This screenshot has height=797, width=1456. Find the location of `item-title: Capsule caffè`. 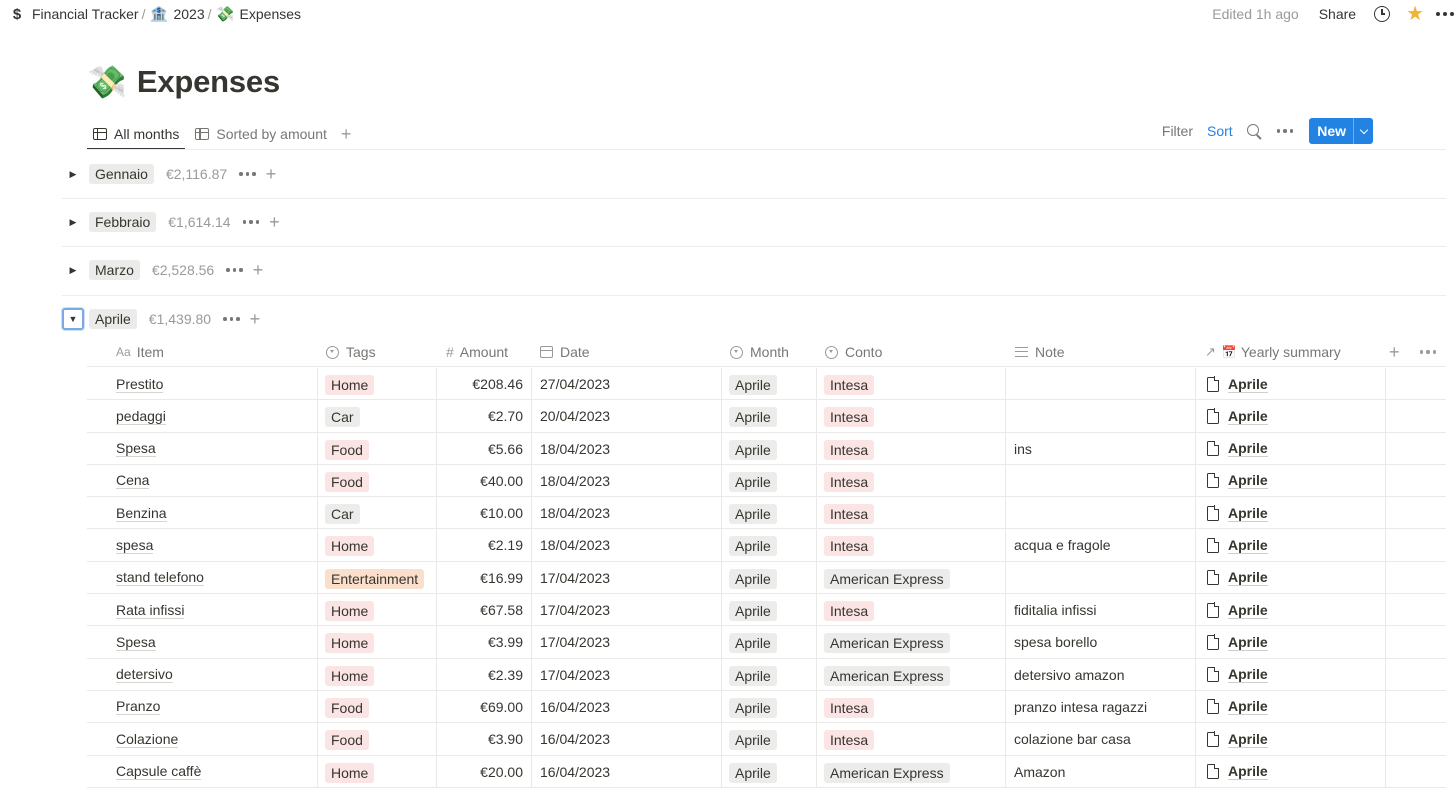

item-title: Capsule caffè is located at coordinates (159, 772).